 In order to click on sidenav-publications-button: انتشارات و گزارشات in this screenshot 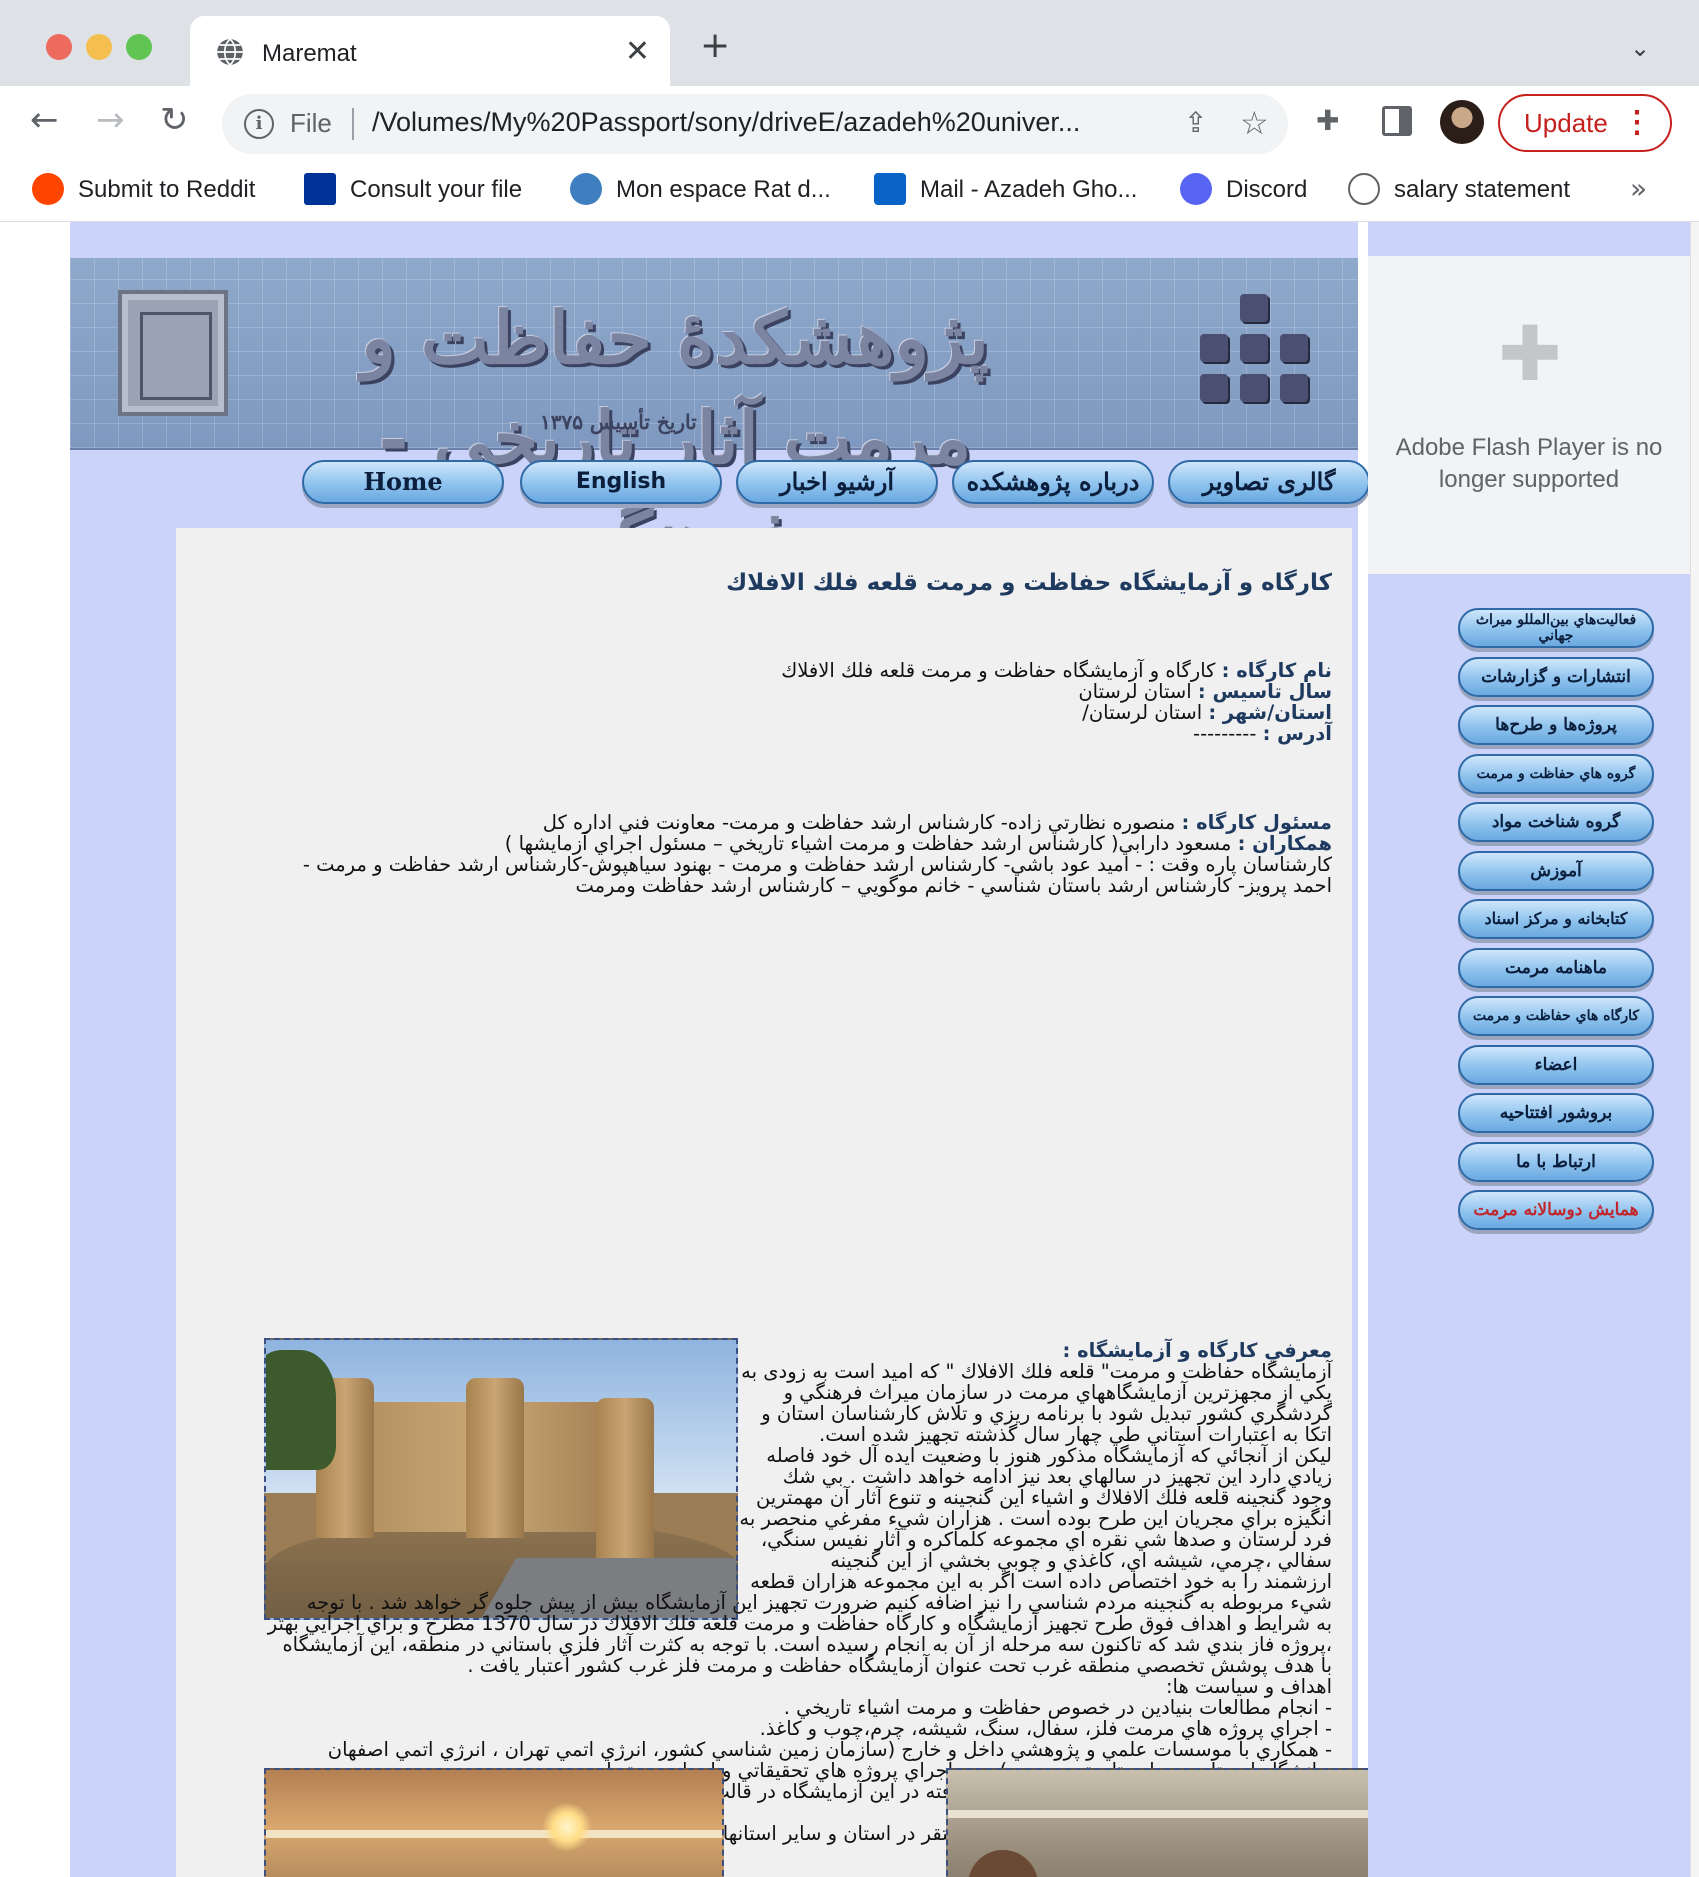, I will do `click(1556, 676)`.